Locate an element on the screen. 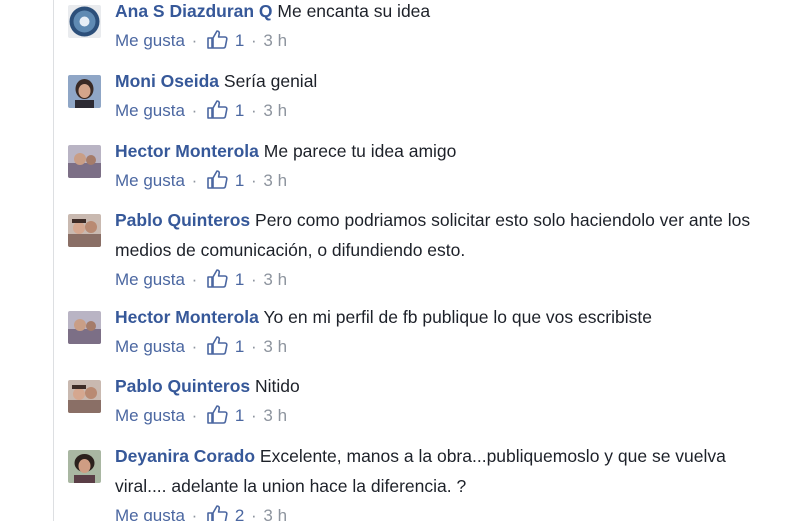 This screenshot has height=521, width=800. comment-author: Deyanira Corado is located at coordinates (185, 456).